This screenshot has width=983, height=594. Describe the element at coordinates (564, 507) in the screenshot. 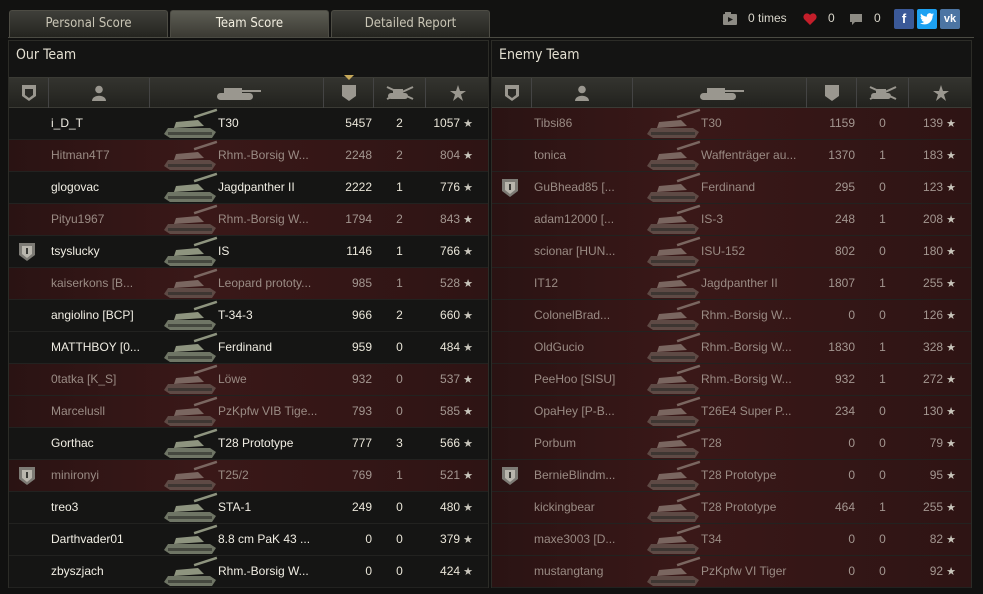

I see `player-name: kickingbear` at that location.